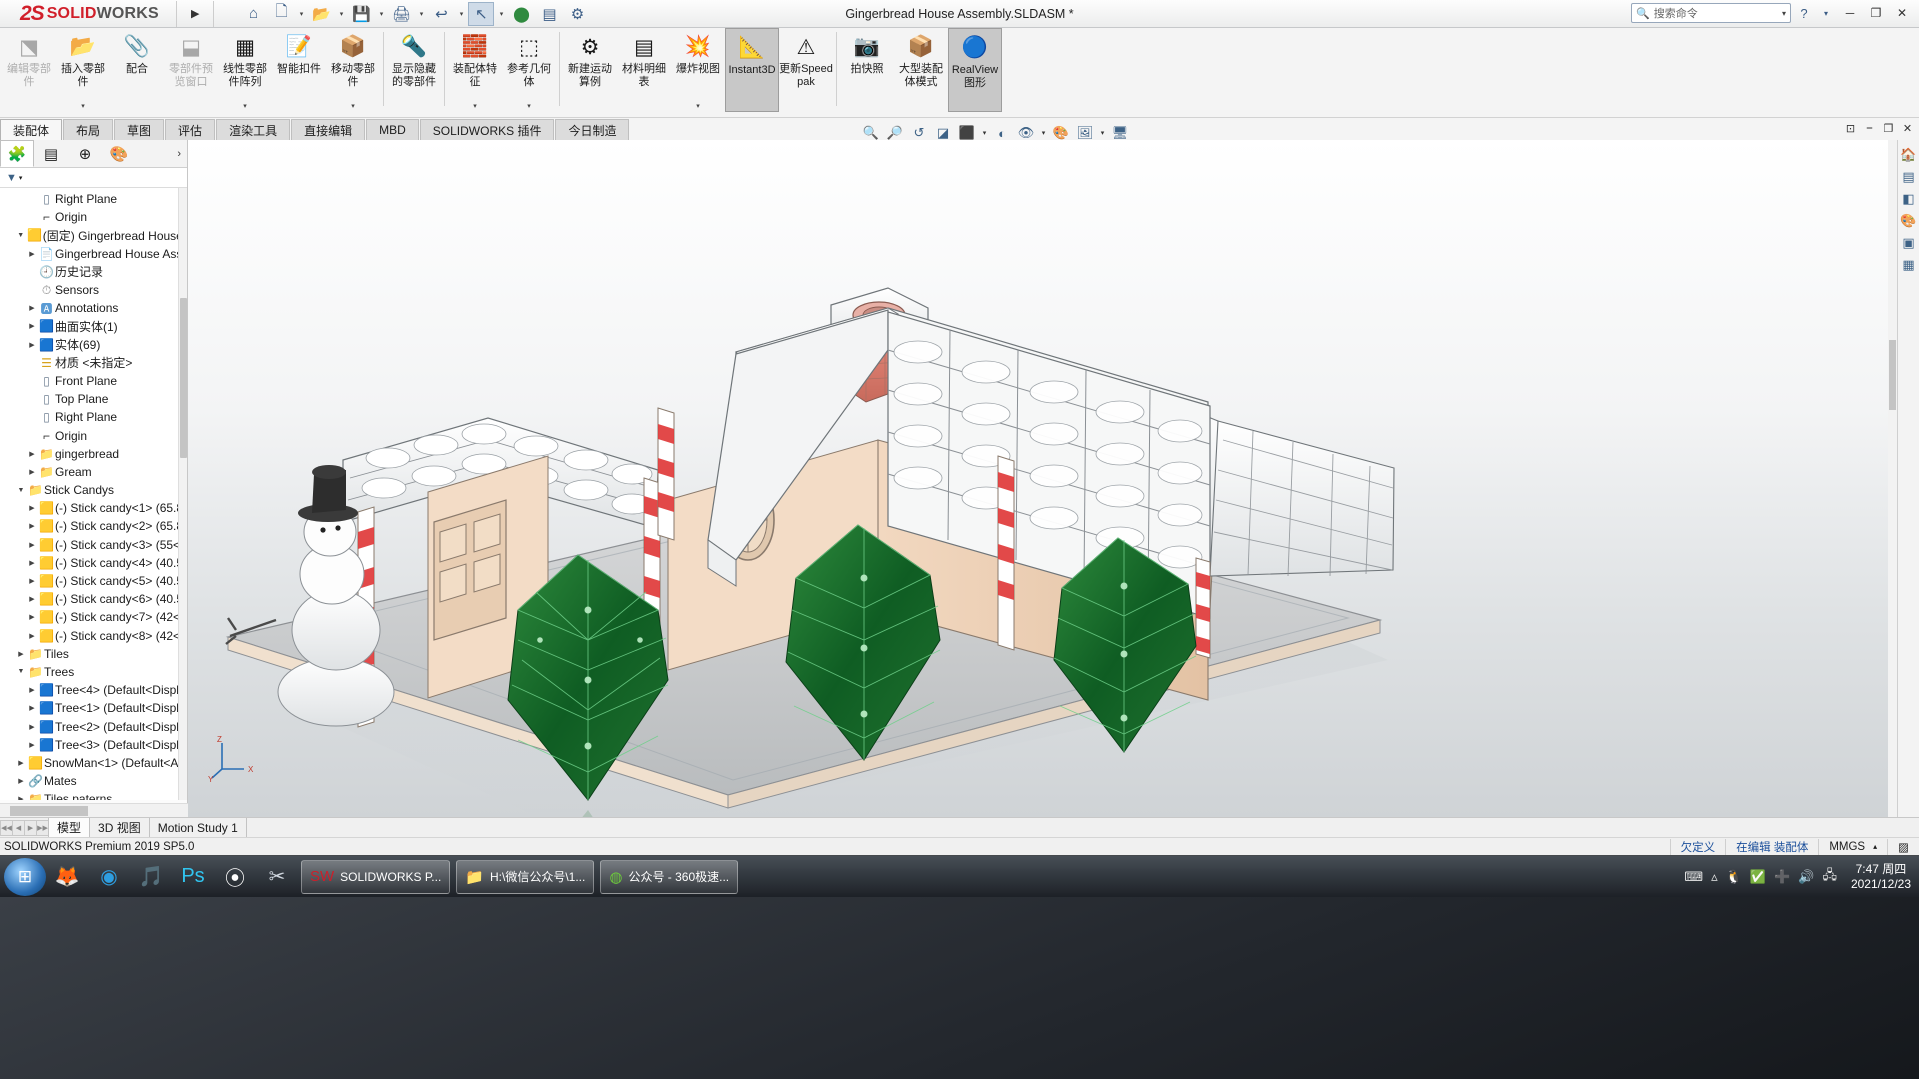 This screenshot has height=1079, width=1919. I want to click on document-close-button: ✕, so click(1907, 128).